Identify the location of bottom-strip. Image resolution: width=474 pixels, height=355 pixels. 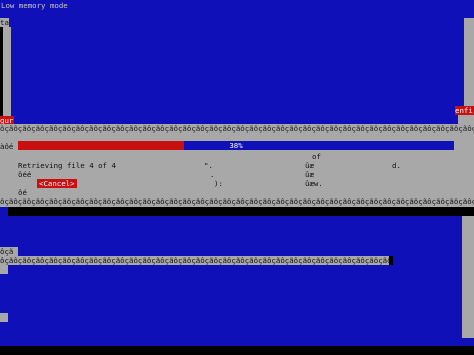
(237, 350).